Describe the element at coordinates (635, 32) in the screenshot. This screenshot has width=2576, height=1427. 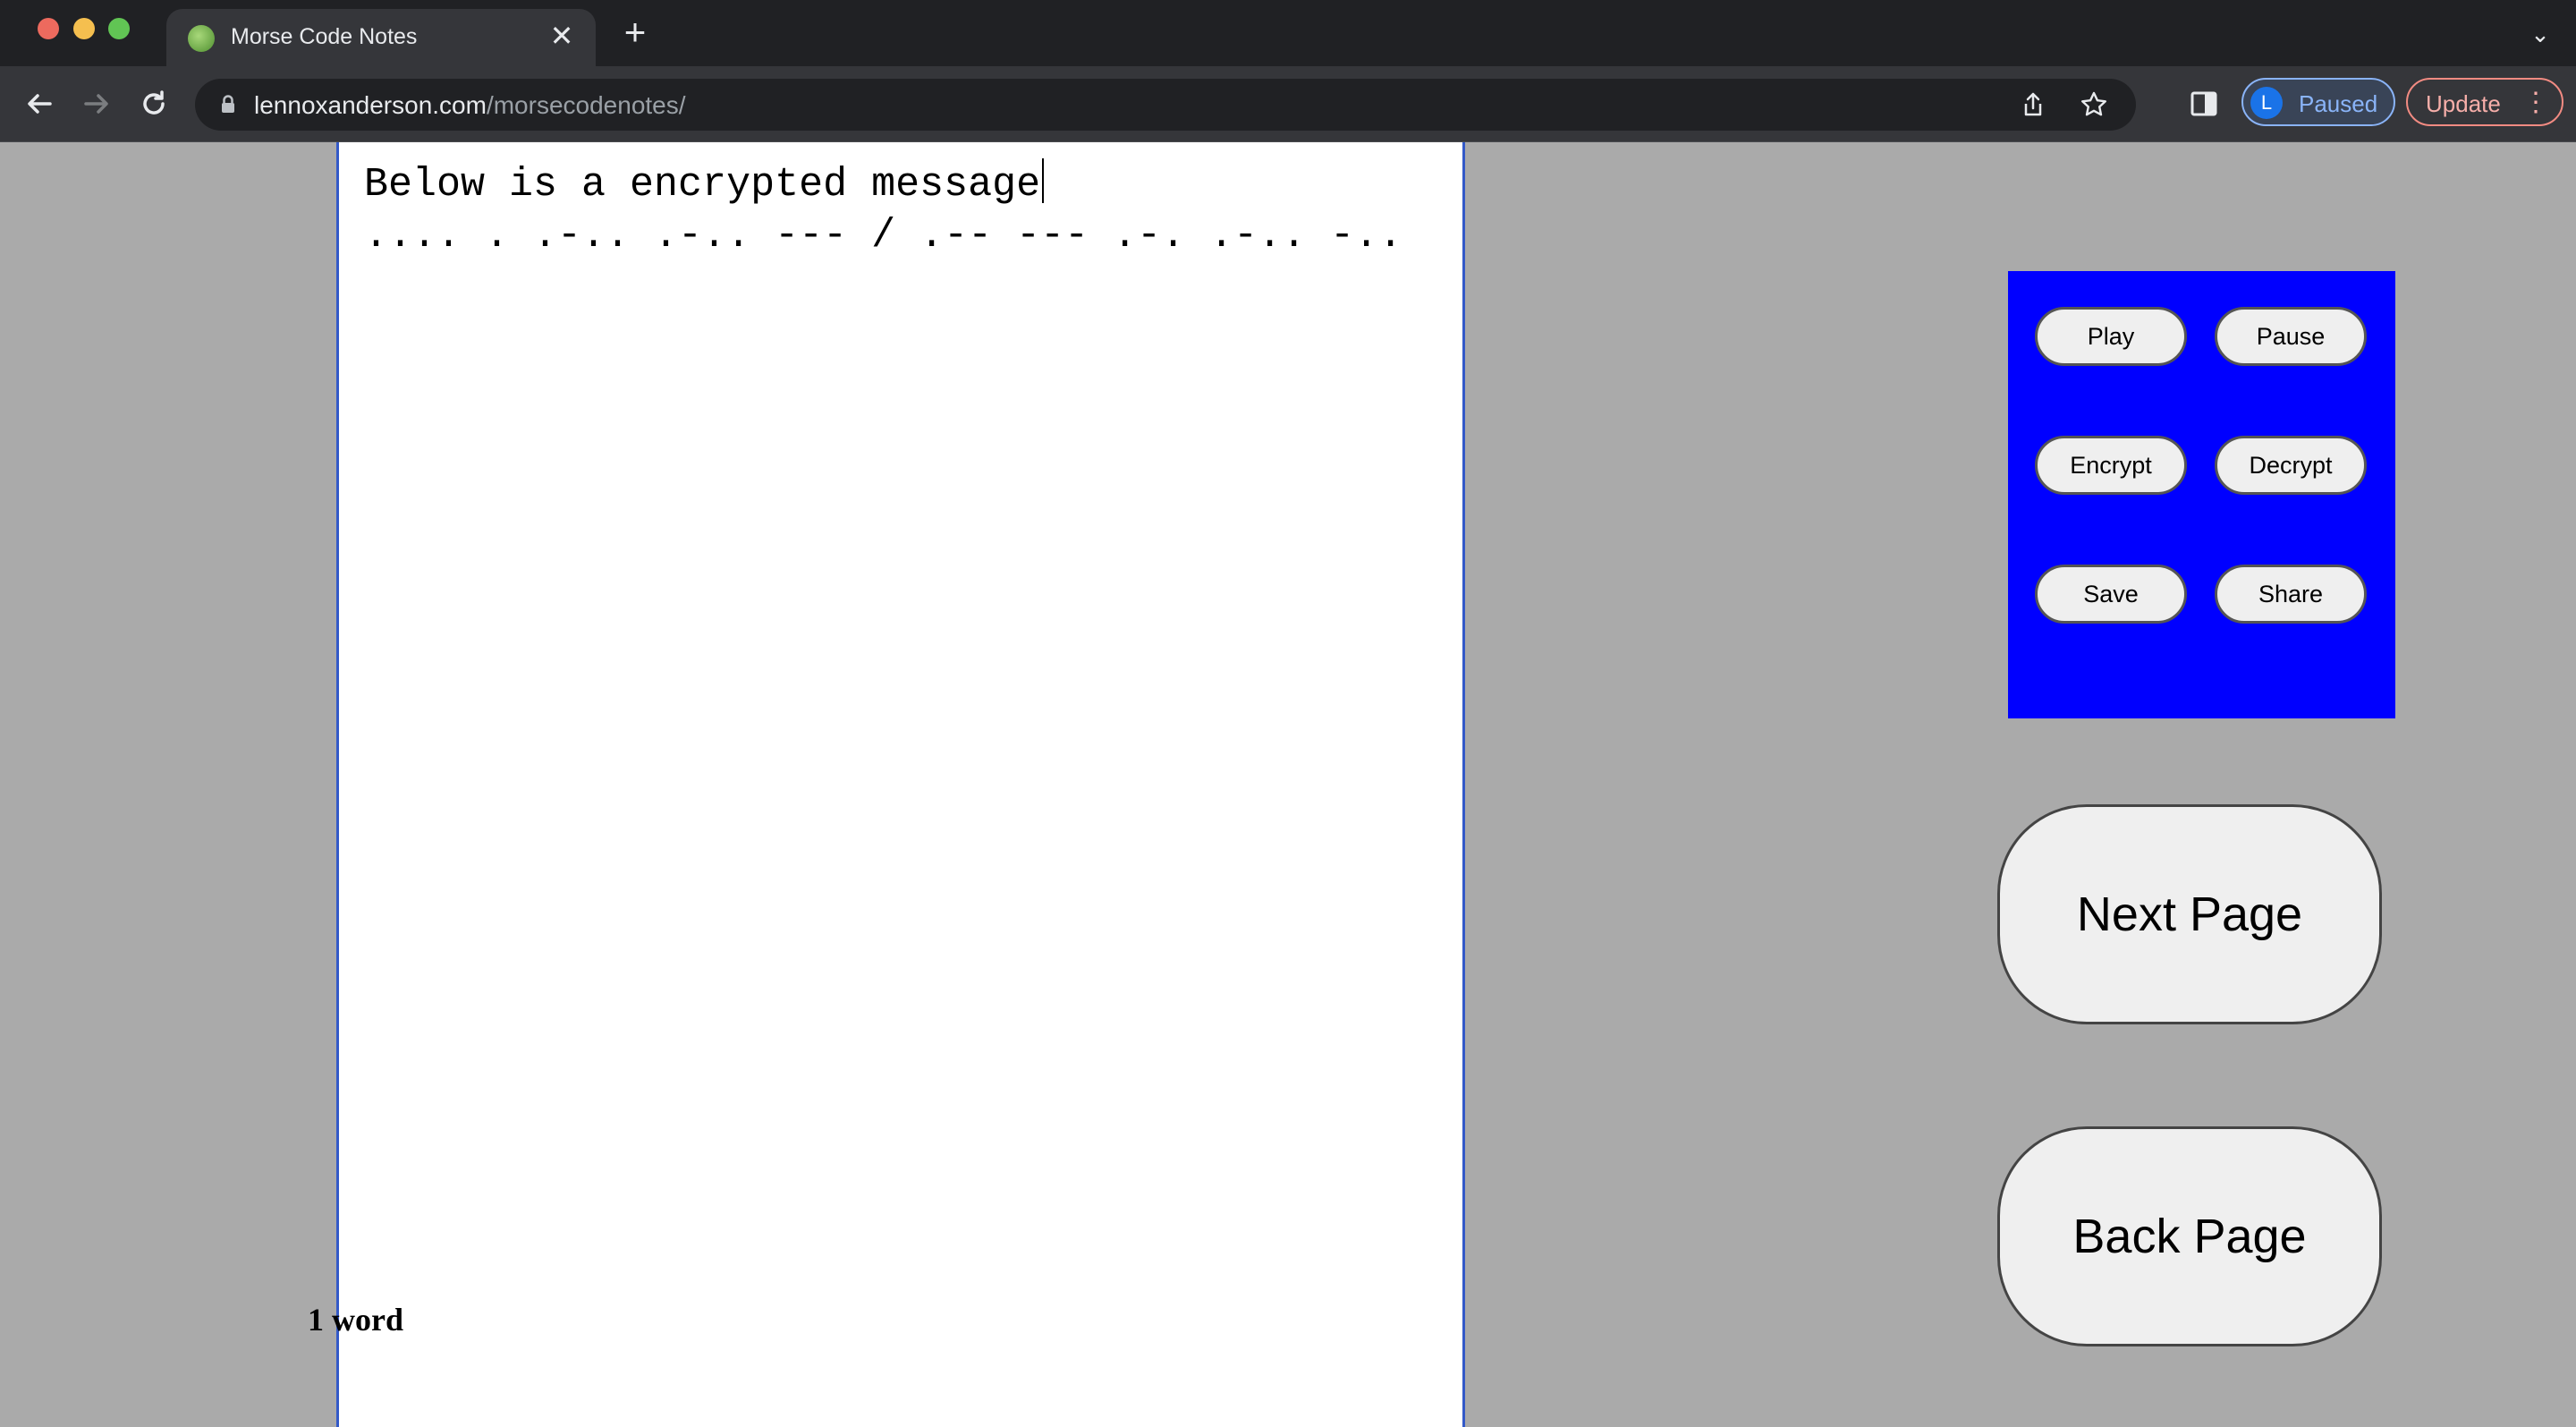
I see `new-tab-button: +` at that location.